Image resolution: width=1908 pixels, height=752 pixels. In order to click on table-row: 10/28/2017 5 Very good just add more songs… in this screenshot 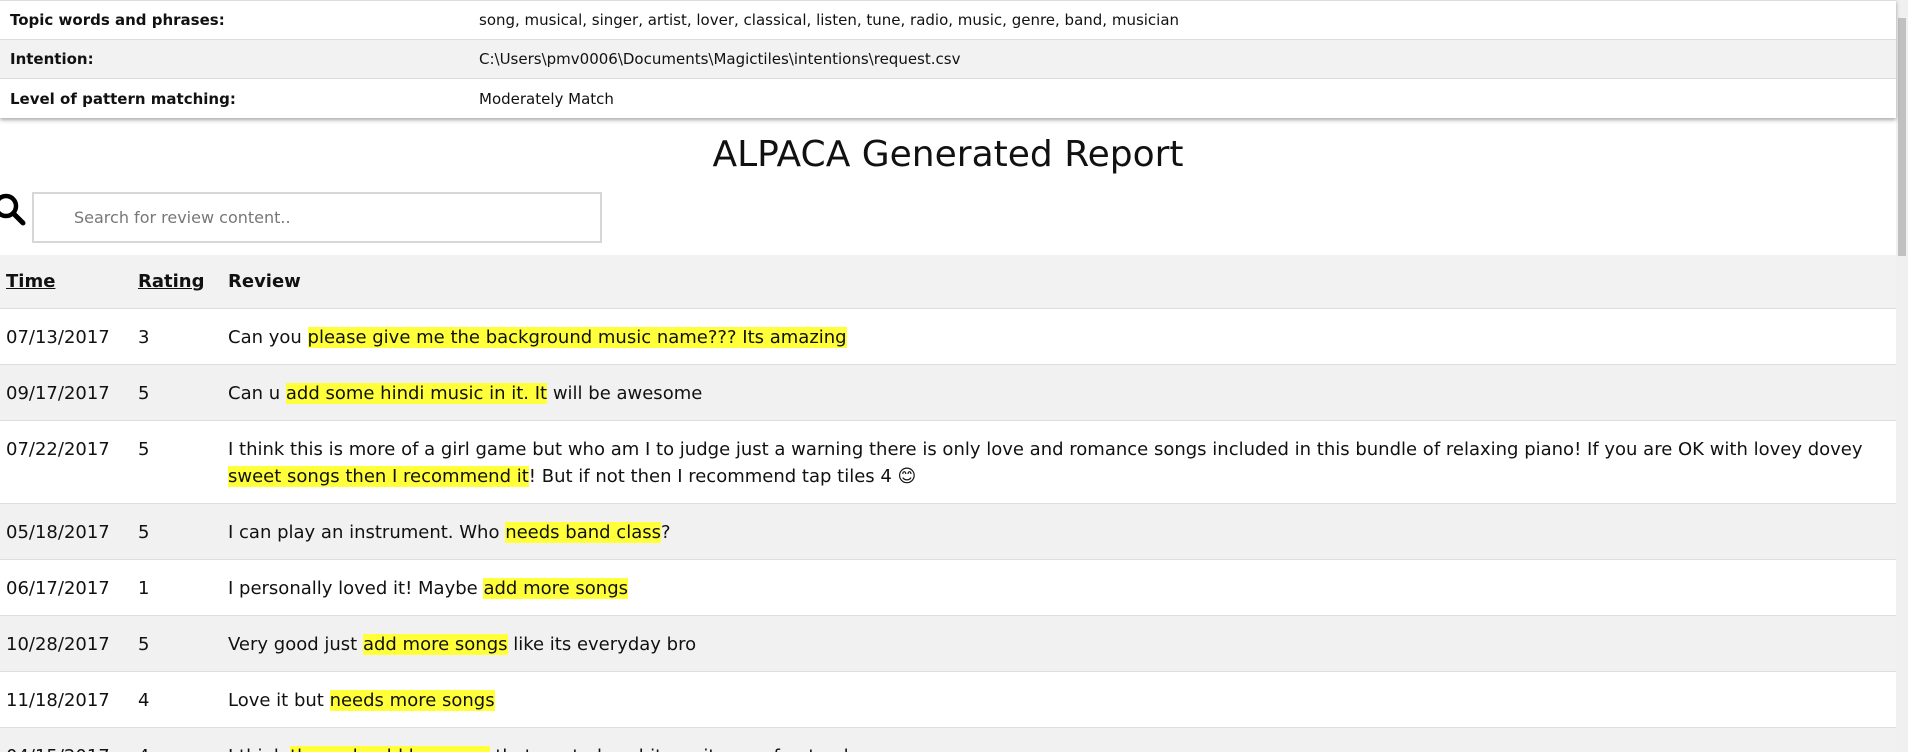, I will do `click(948, 643)`.